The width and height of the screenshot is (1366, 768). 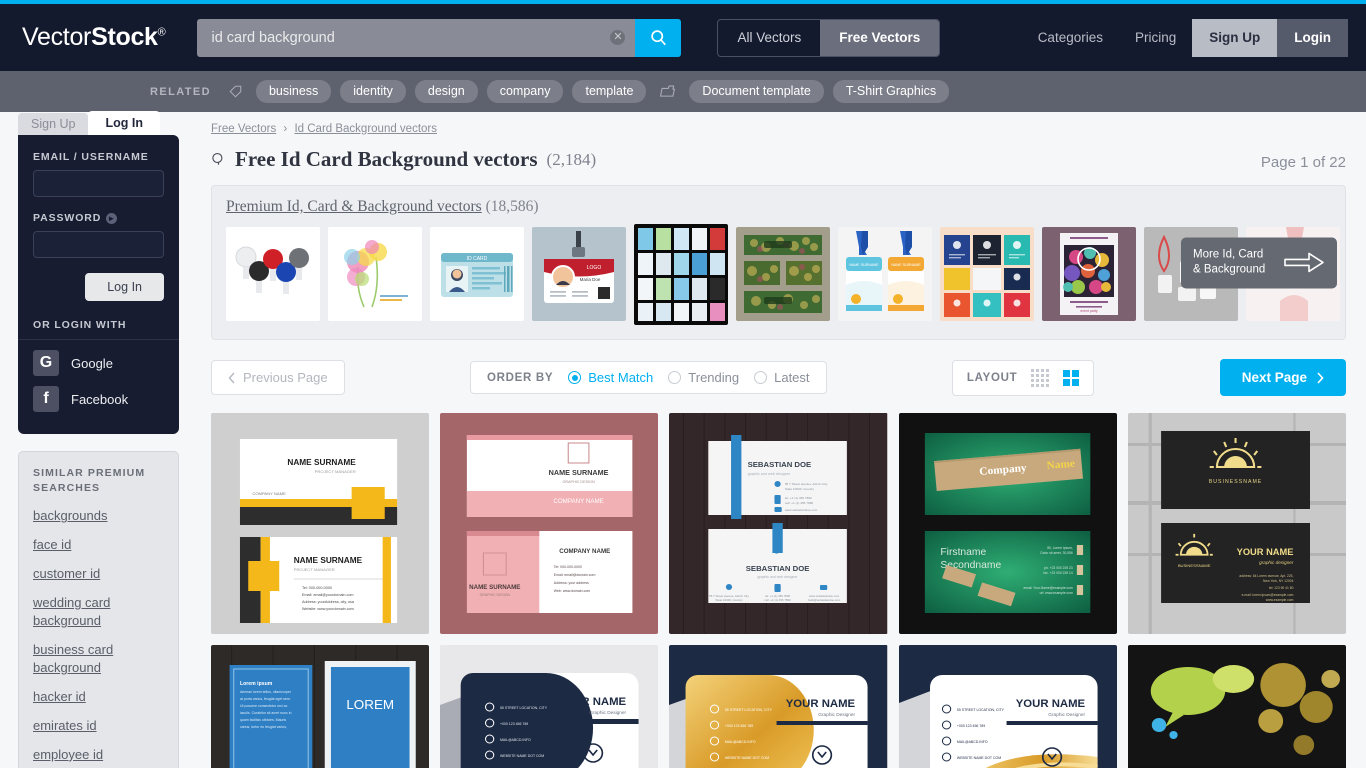 What do you see at coordinates (1235, 482) in the screenshot?
I see `svg-text: BUSINESSNAME` at bounding box center [1235, 482].